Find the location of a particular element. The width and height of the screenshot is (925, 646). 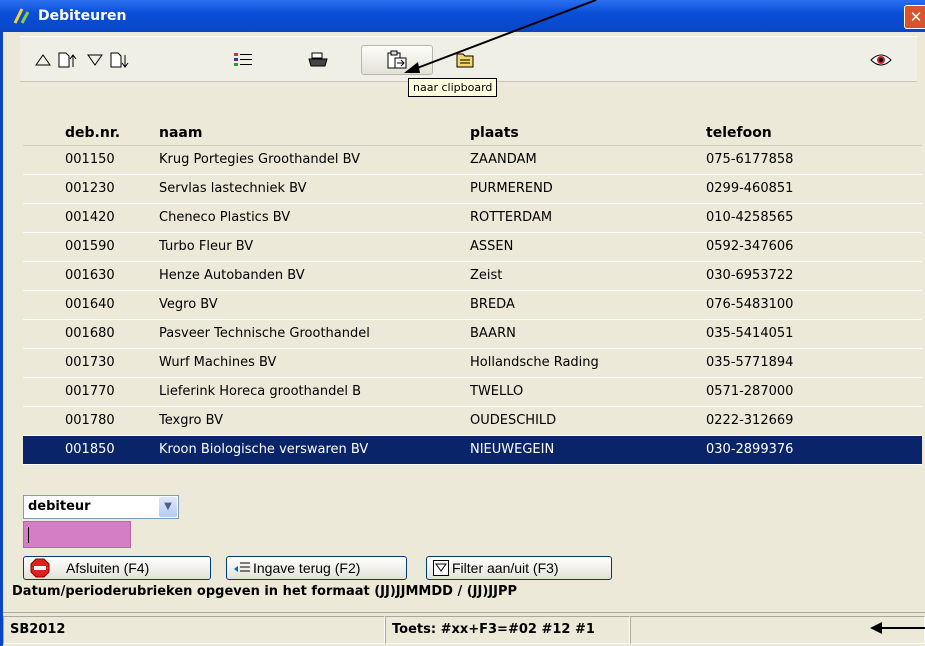

tooltip: naar clipboard is located at coordinates (453, 87).